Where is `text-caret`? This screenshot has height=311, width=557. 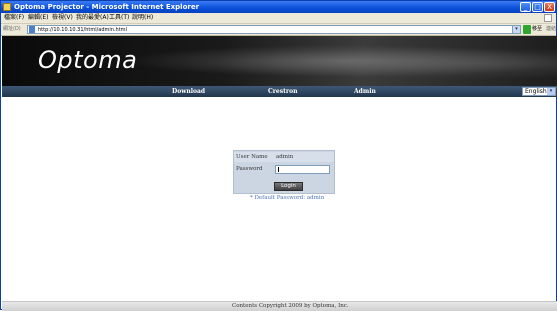 text-caret is located at coordinates (278, 169).